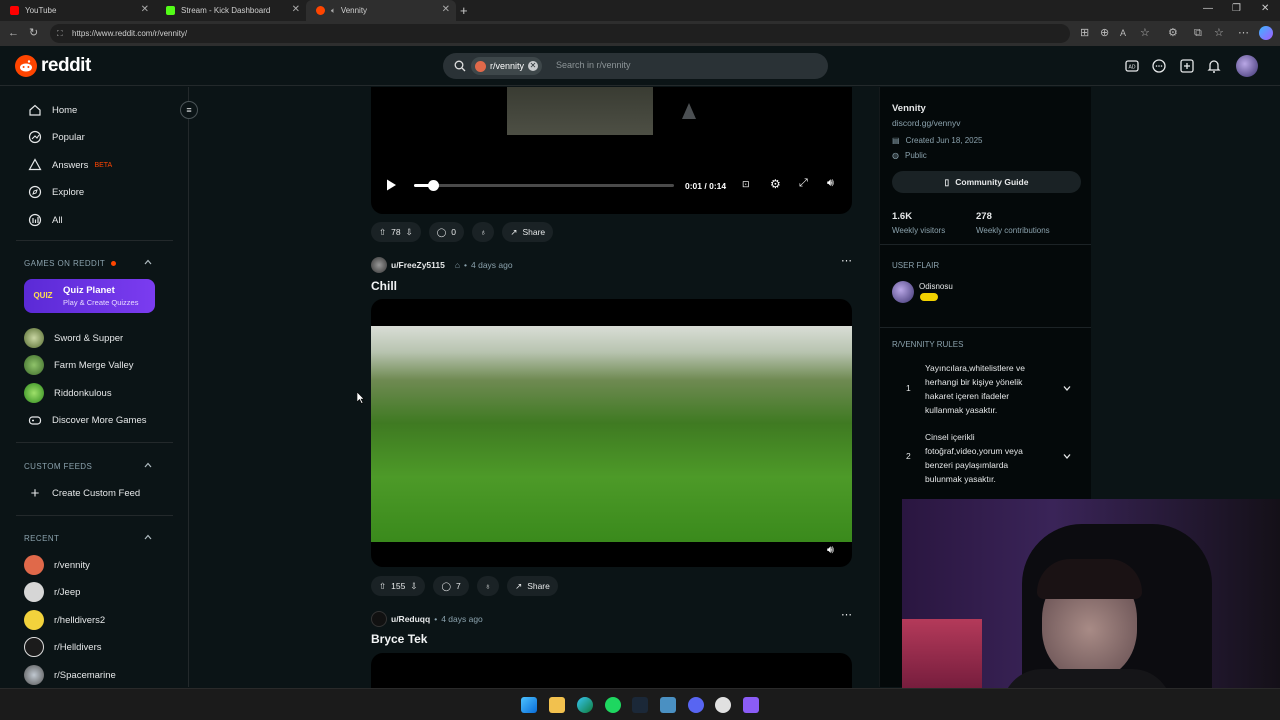 This screenshot has height=720, width=1280. What do you see at coordinates (926, 123) in the screenshot?
I see `community-link: discord.gg/vennyv` at bounding box center [926, 123].